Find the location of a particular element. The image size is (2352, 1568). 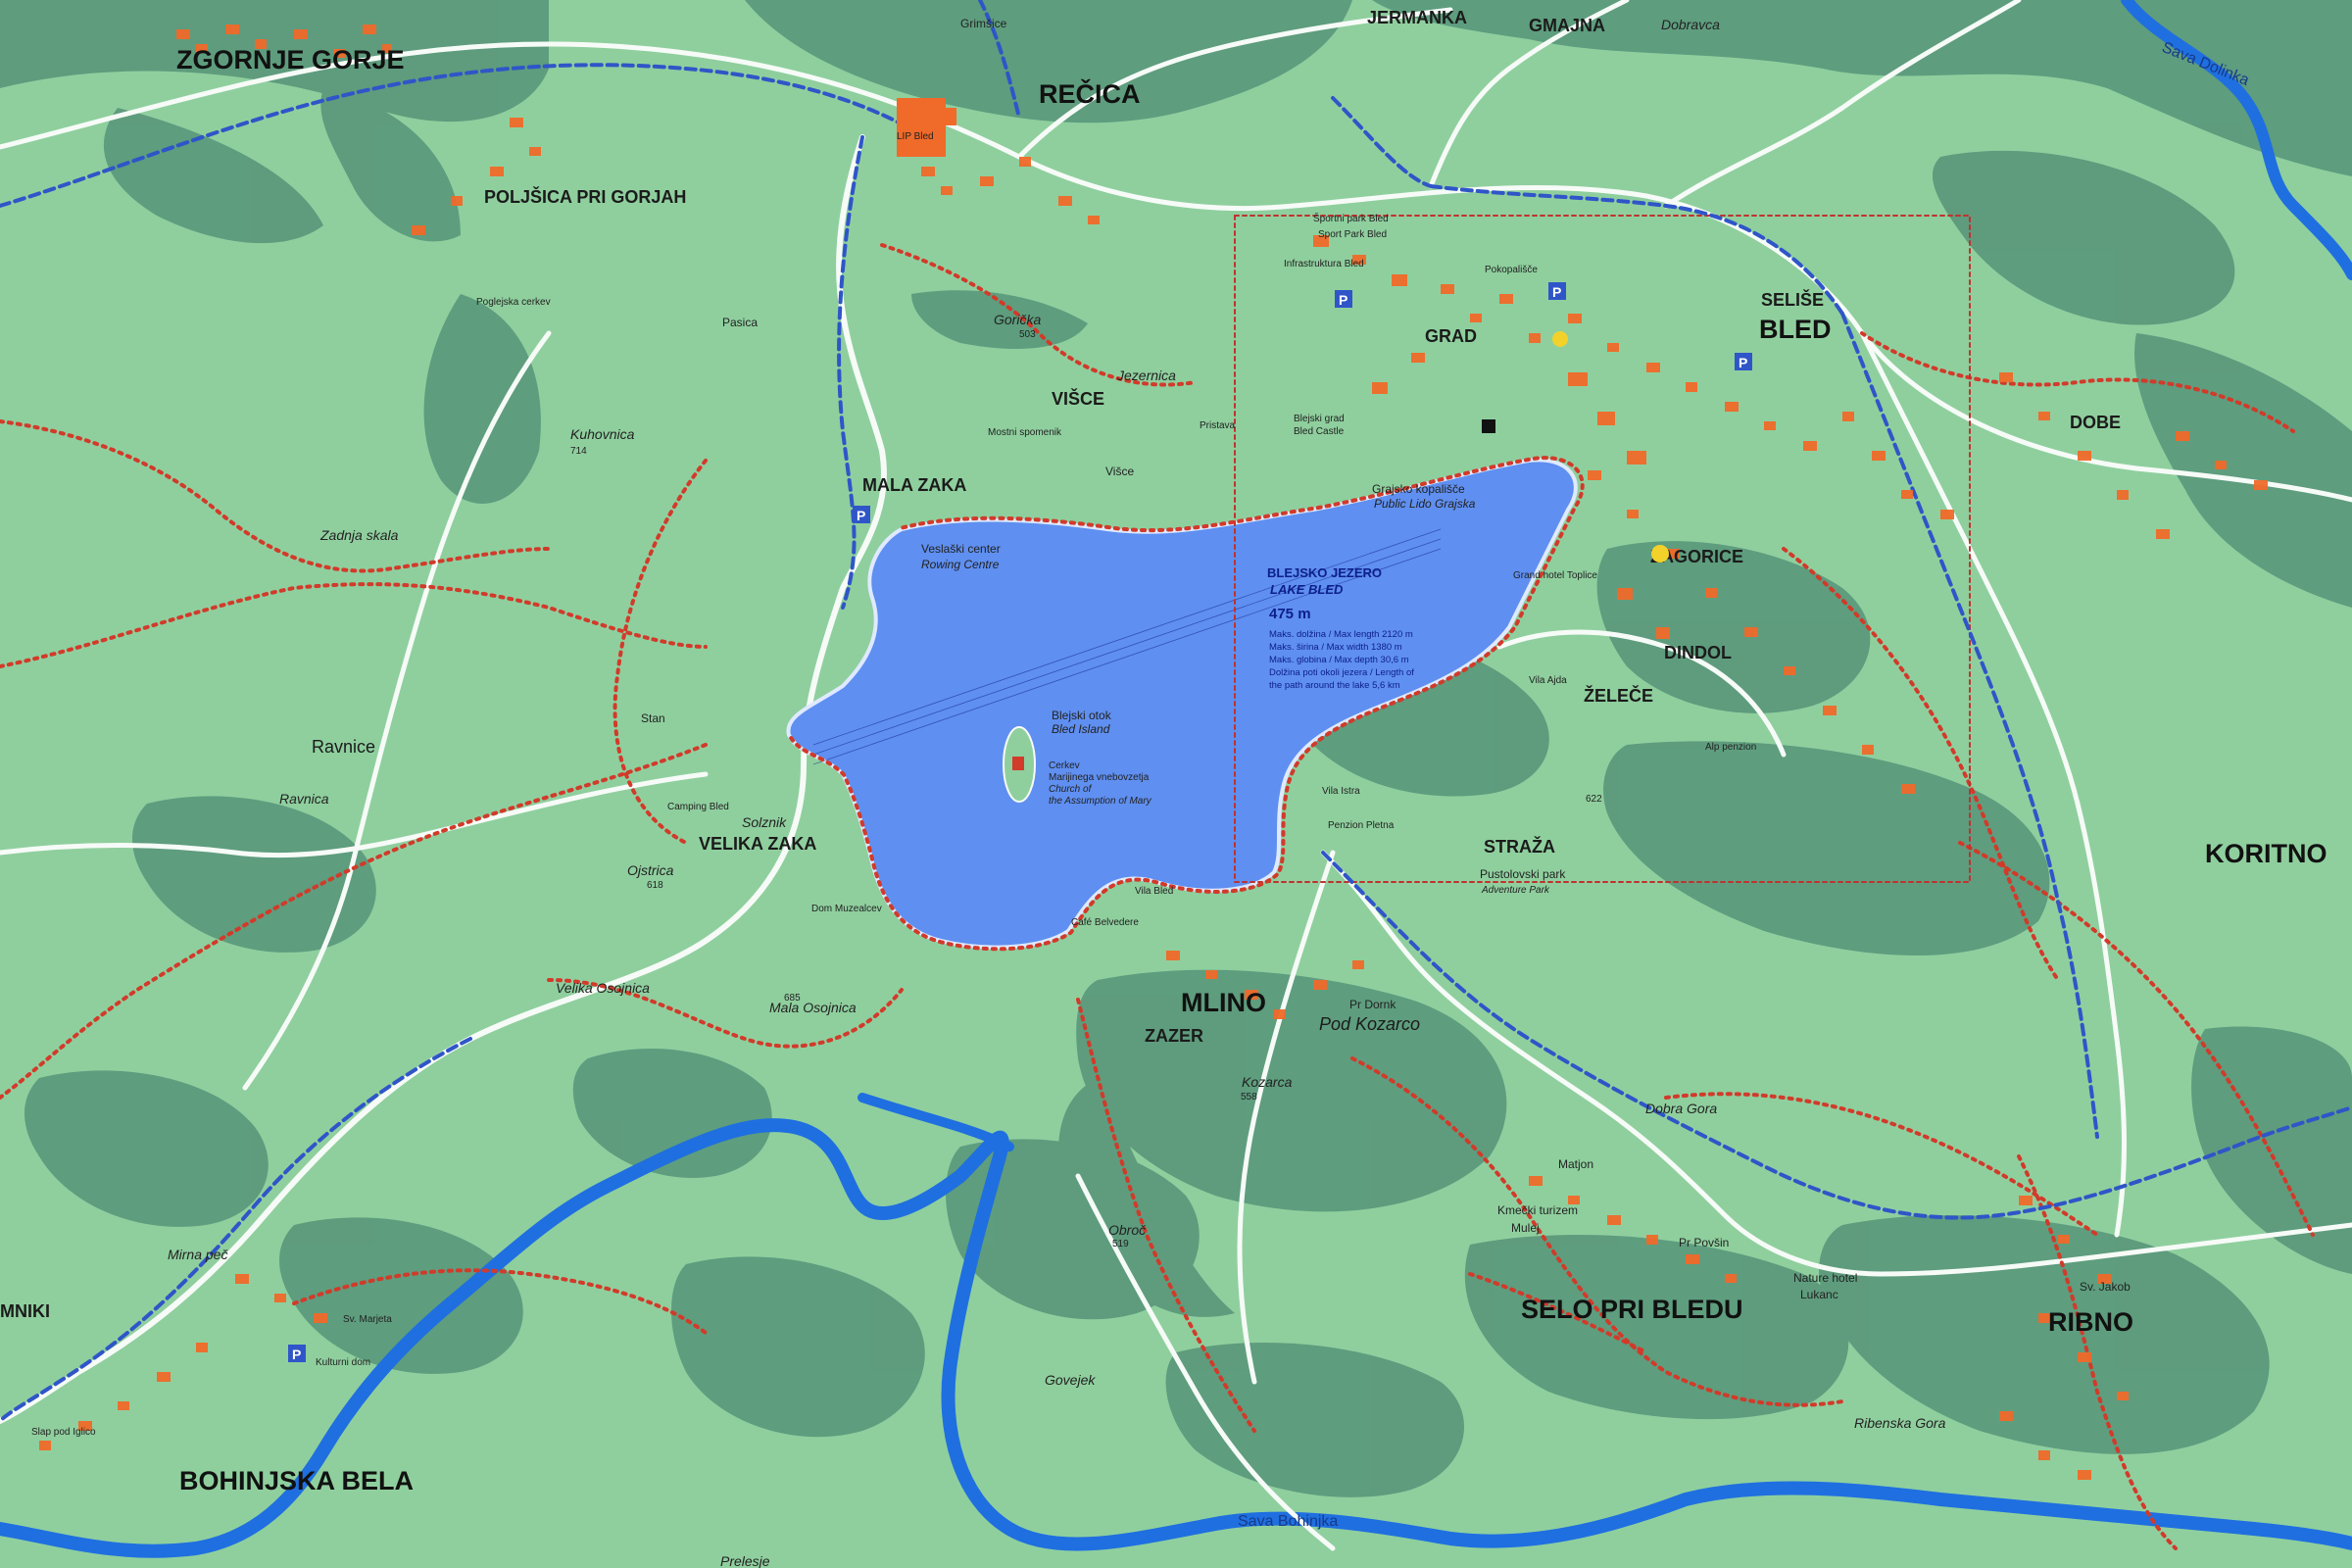

town-bled: BLED is located at coordinates (1795, 329).